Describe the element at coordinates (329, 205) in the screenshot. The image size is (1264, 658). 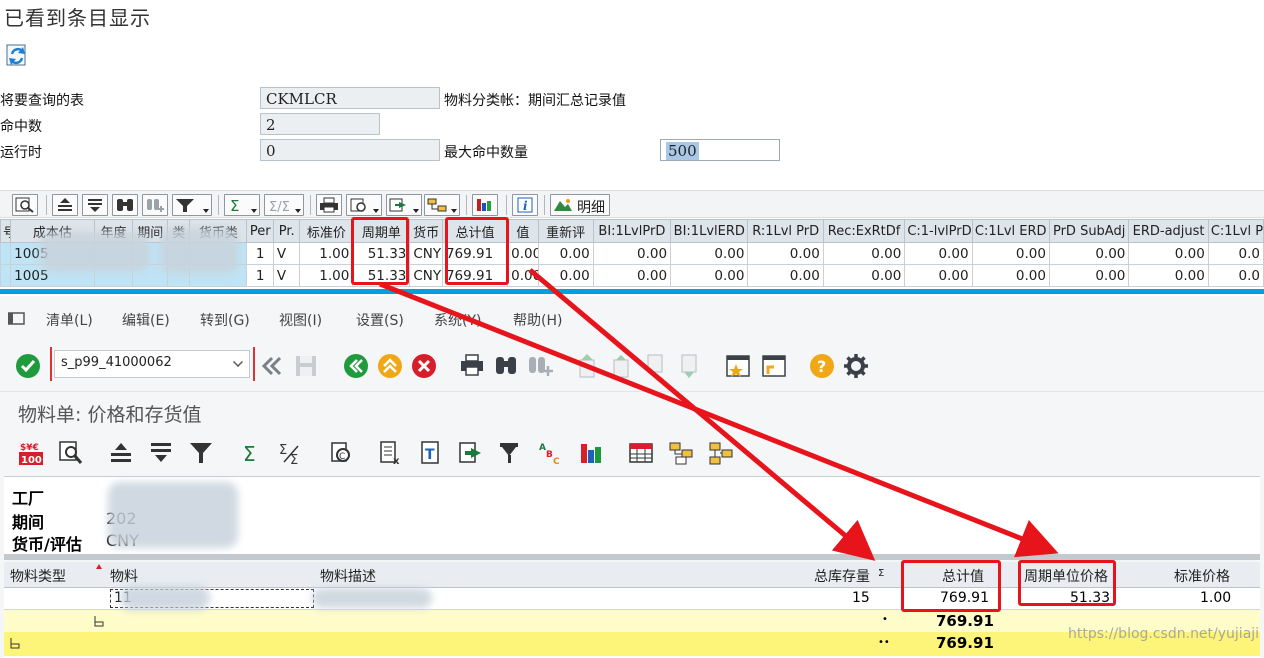
I see `print-button` at that location.